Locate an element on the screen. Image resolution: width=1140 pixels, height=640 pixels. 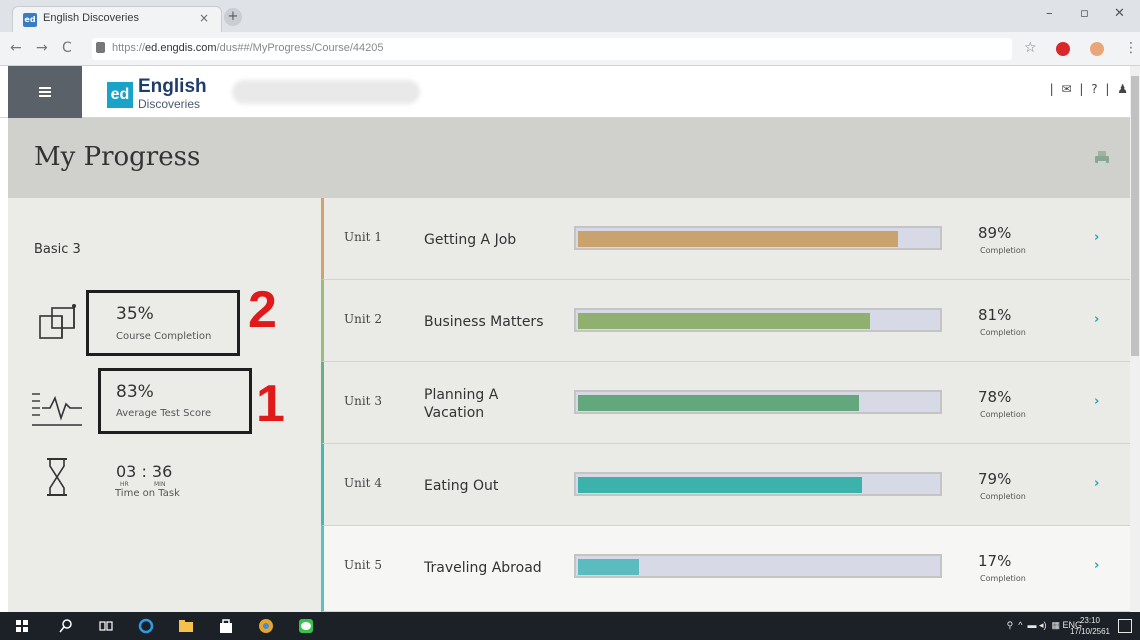
scrollbar-thumb is located at coordinates (1135, 216).